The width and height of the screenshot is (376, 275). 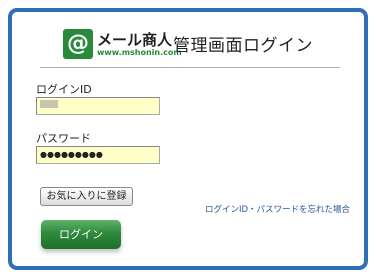 What do you see at coordinates (243, 46) in the screenshot?
I see `page-title: 管理画面ログイン` at bounding box center [243, 46].